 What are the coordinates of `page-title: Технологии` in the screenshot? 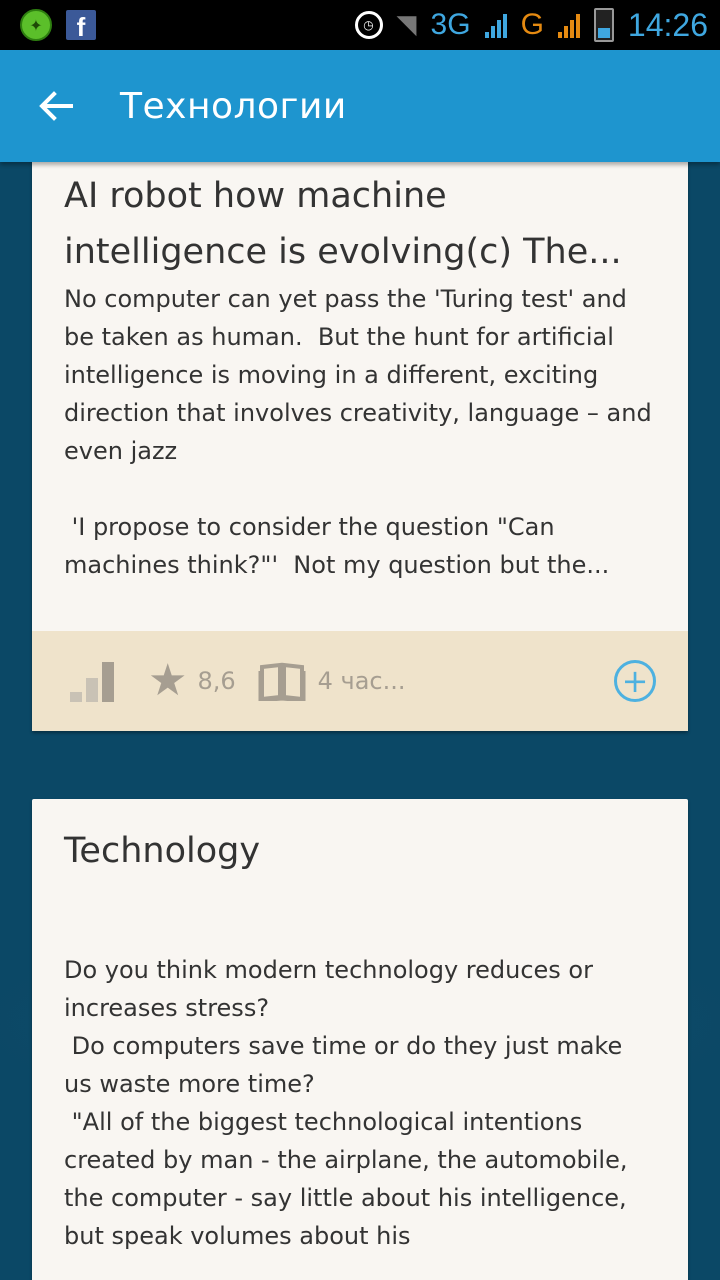 It's located at (233, 106).